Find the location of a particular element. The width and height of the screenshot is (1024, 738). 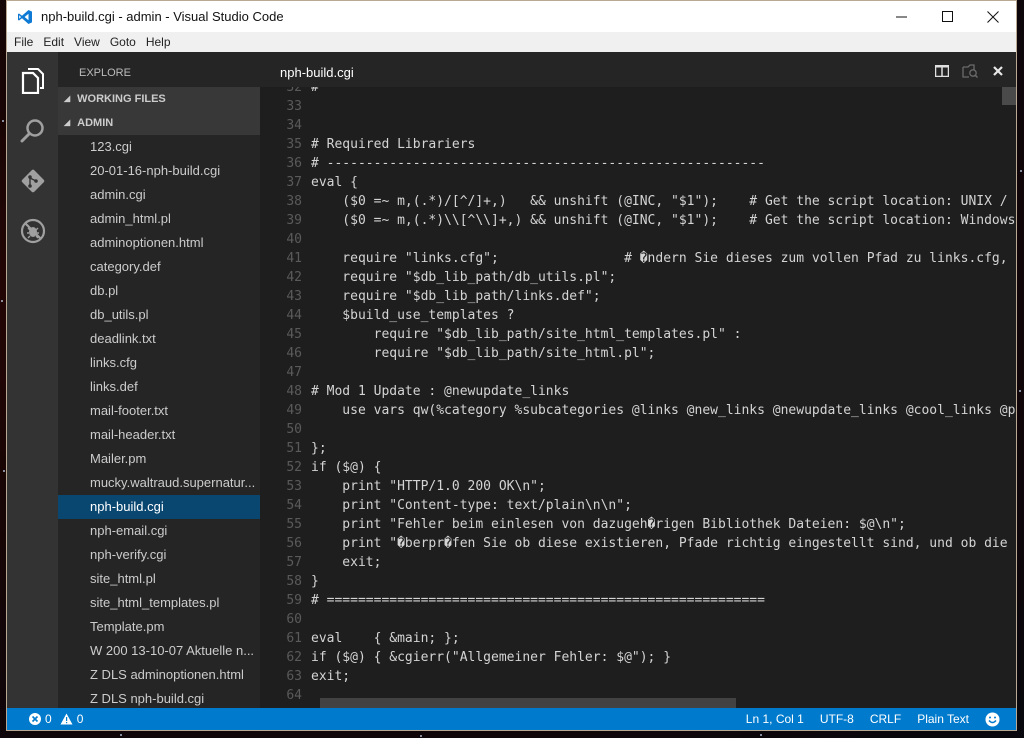

file-item: links.cfg is located at coordinates (159, 363).